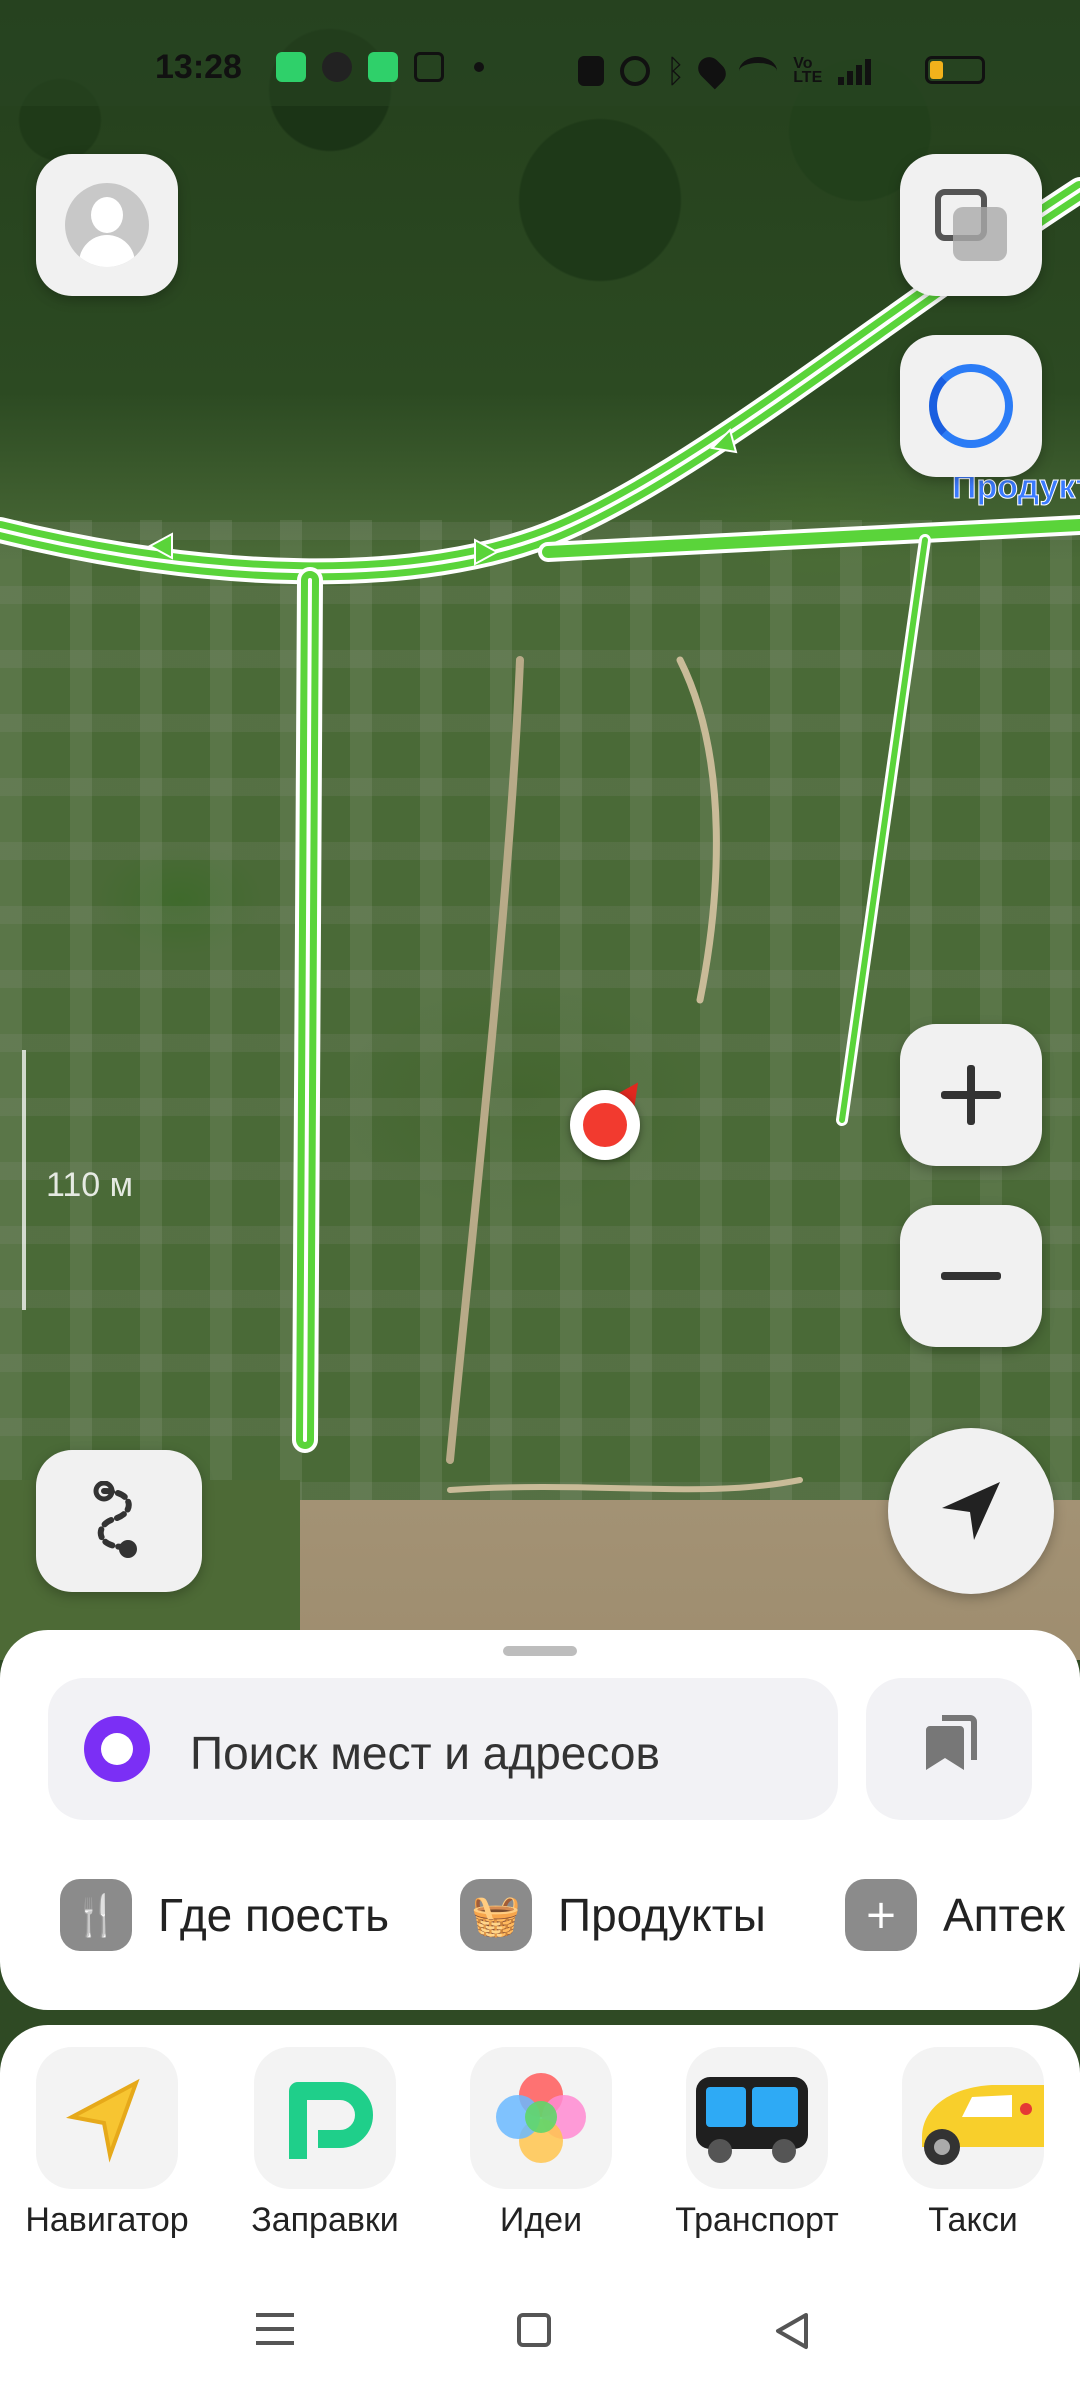  Describe the element at coordinates (534, 2330) in the screenshot. I see `home-icon` at that location.